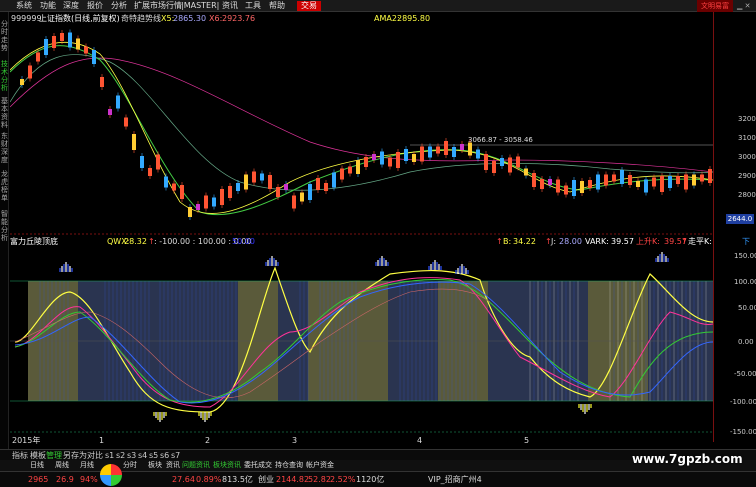  Describe the element at coordinates (258, 465) in the screenshot. I see `tab-orders: 委托成交` at that location.